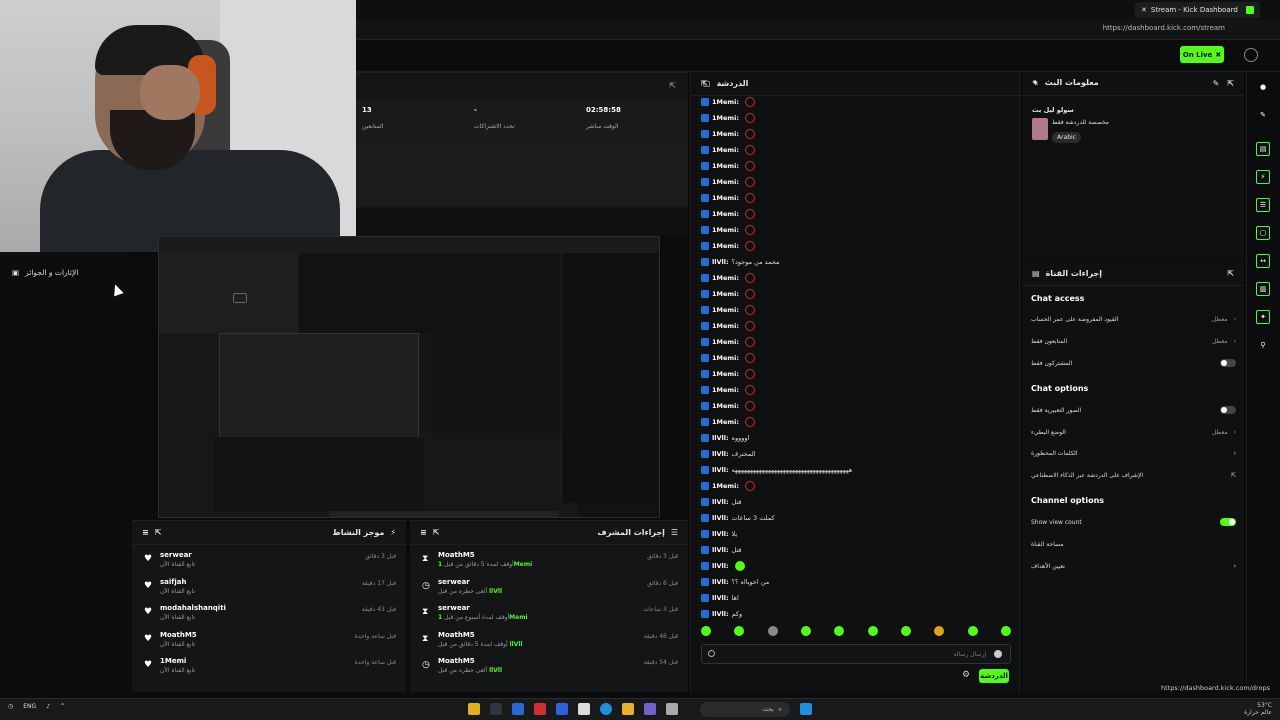  Describe the element at coordinates (1197, 10) in the screenshot. I see `browser-tab: ✕ Stream - Kick Dashboard` at that location.